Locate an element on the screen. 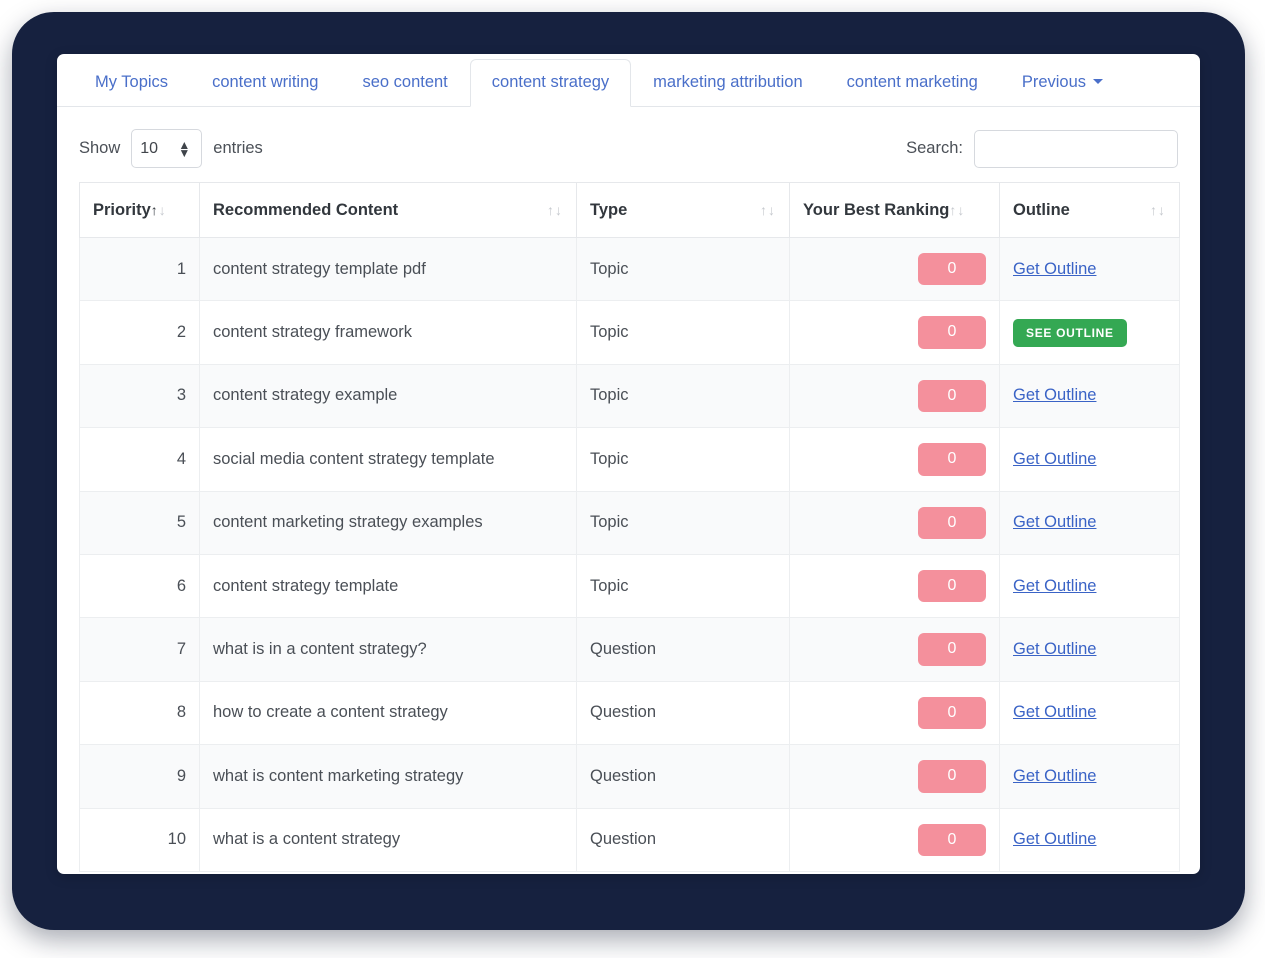 This screenshot has height=958, width=1265. show-label: Show is located at coordinates (100, 148).